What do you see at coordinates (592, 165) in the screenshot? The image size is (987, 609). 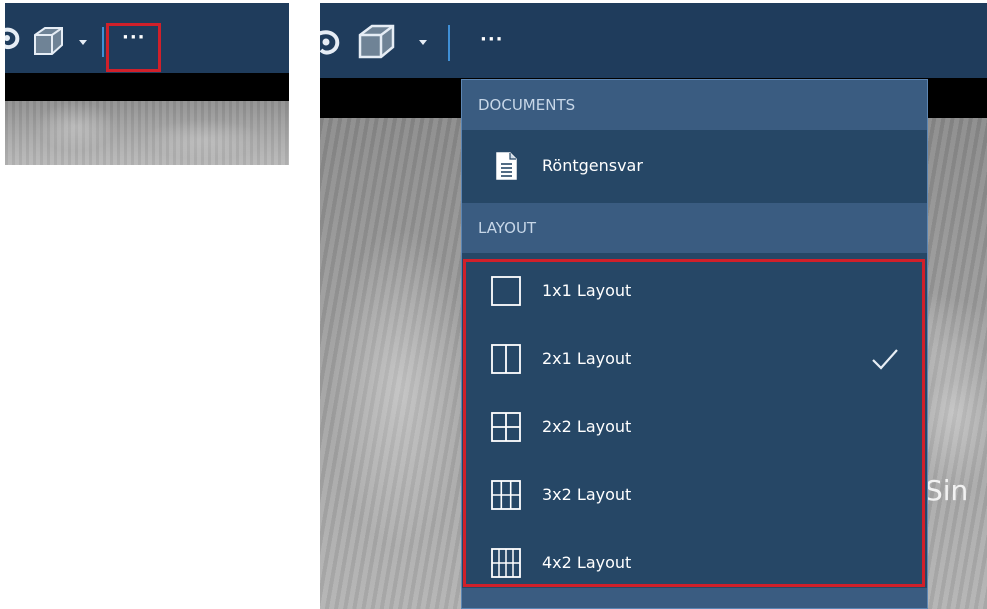 I see `menu-item-label: Röntgensvar` at bounding box center [592, 165].